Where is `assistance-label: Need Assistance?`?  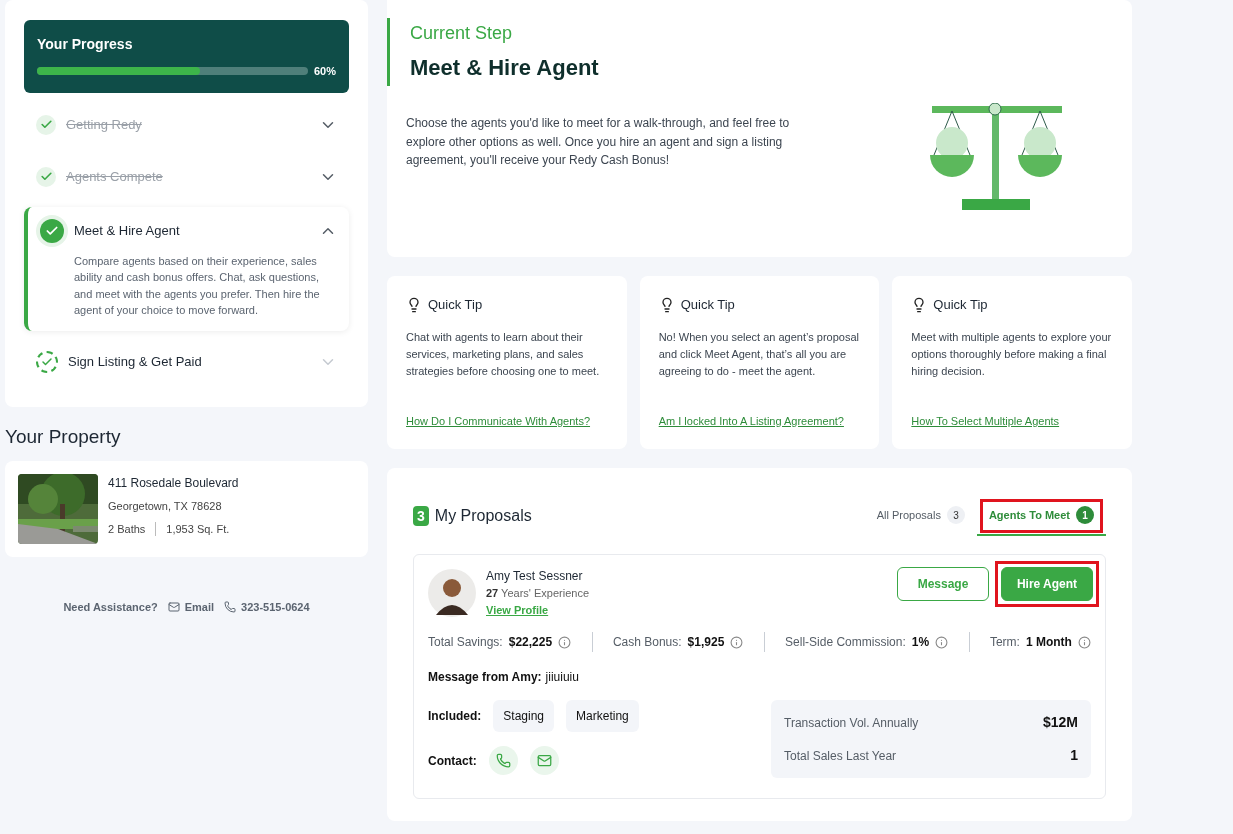
assistance-label: Need Assistance? is located at coordinates (110, 607).